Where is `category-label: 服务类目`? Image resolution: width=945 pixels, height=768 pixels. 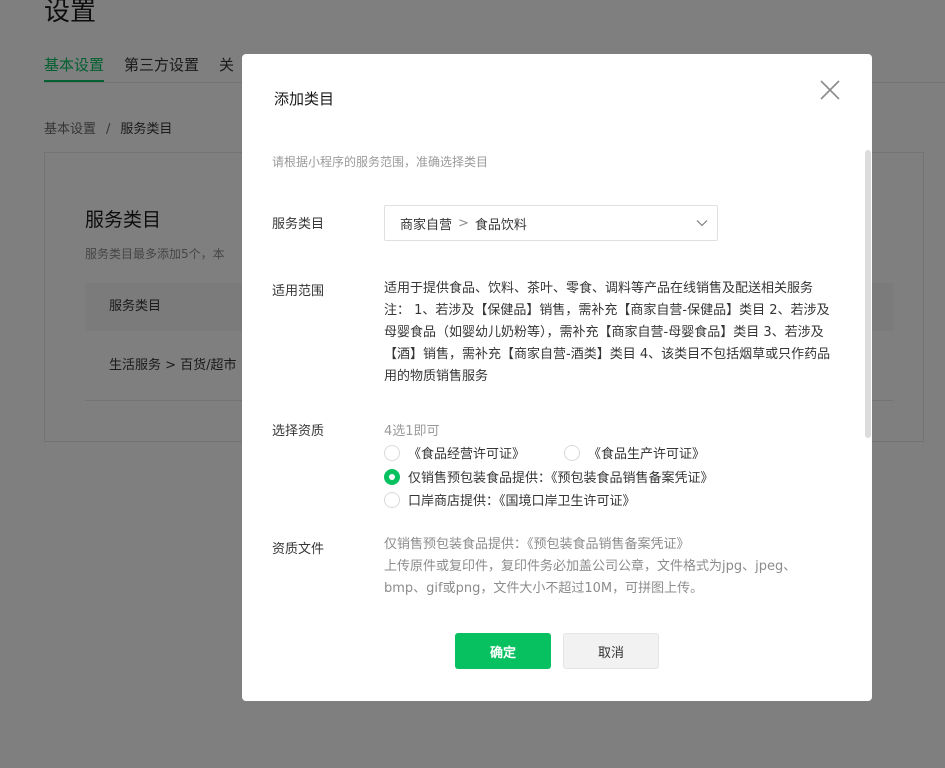 category-label: 服务类目 is located at coordinates (298, 224).